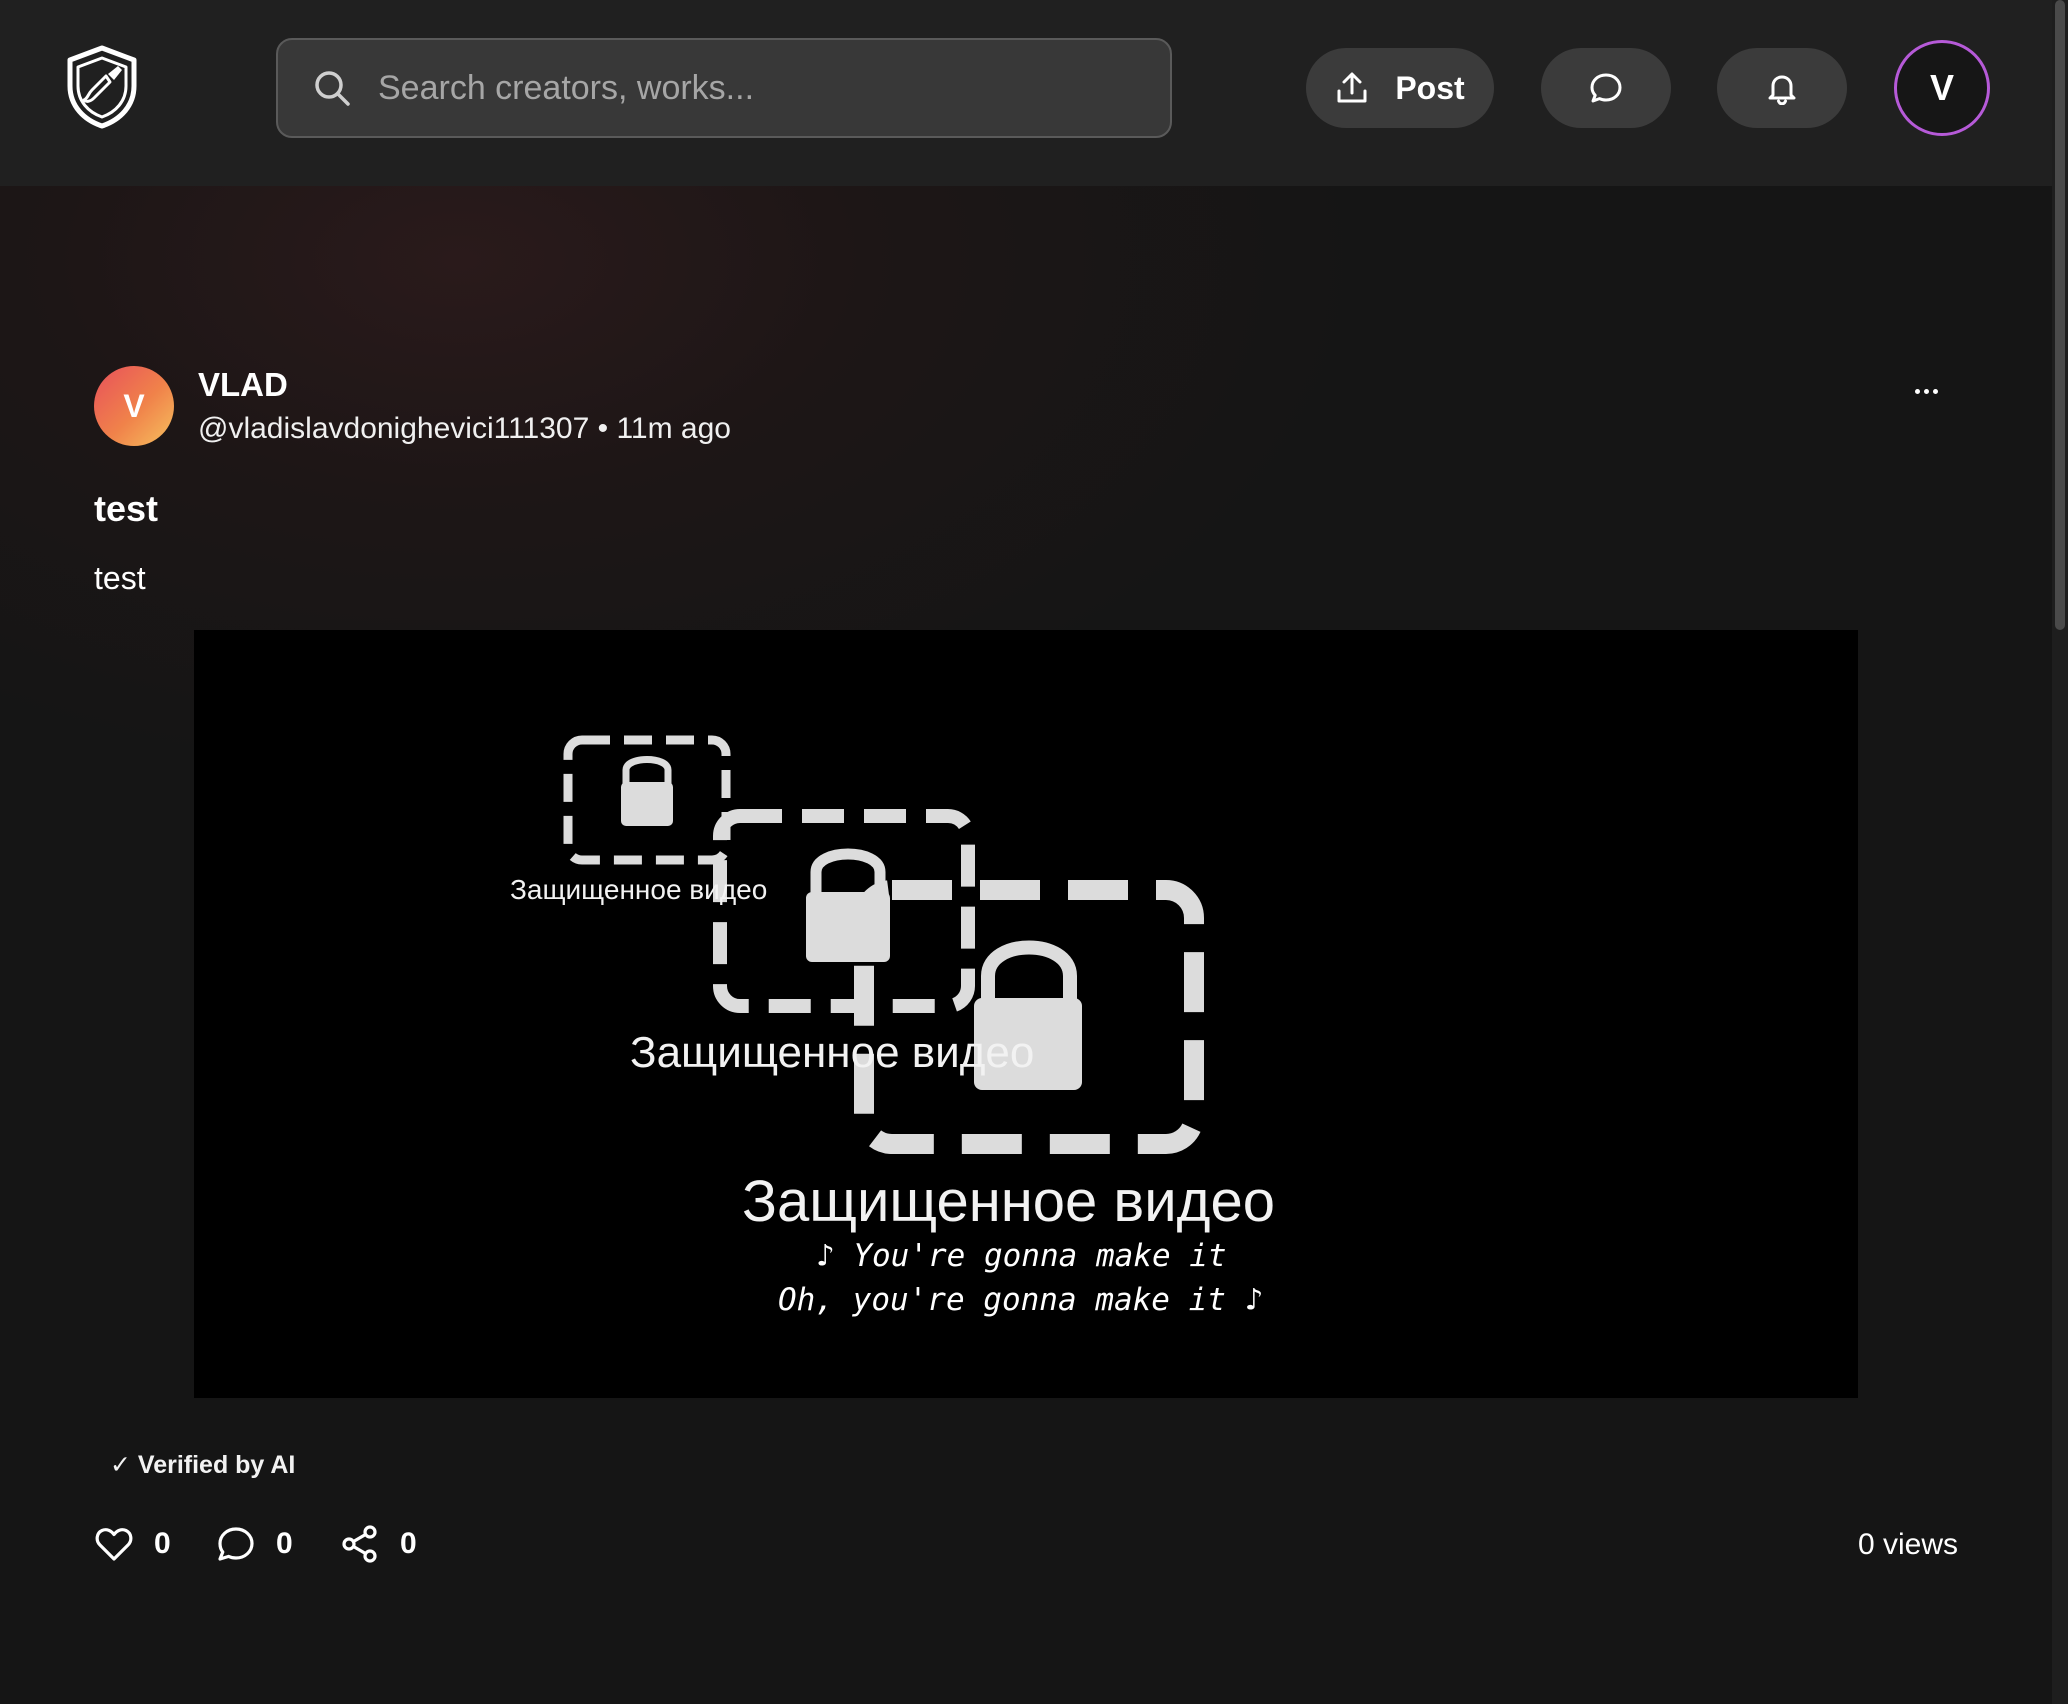 This screenshot has width=2068, height=1704. Describe the element at coordinates (1352, 87) in the screenshot. I see `upload-icon` at that location.